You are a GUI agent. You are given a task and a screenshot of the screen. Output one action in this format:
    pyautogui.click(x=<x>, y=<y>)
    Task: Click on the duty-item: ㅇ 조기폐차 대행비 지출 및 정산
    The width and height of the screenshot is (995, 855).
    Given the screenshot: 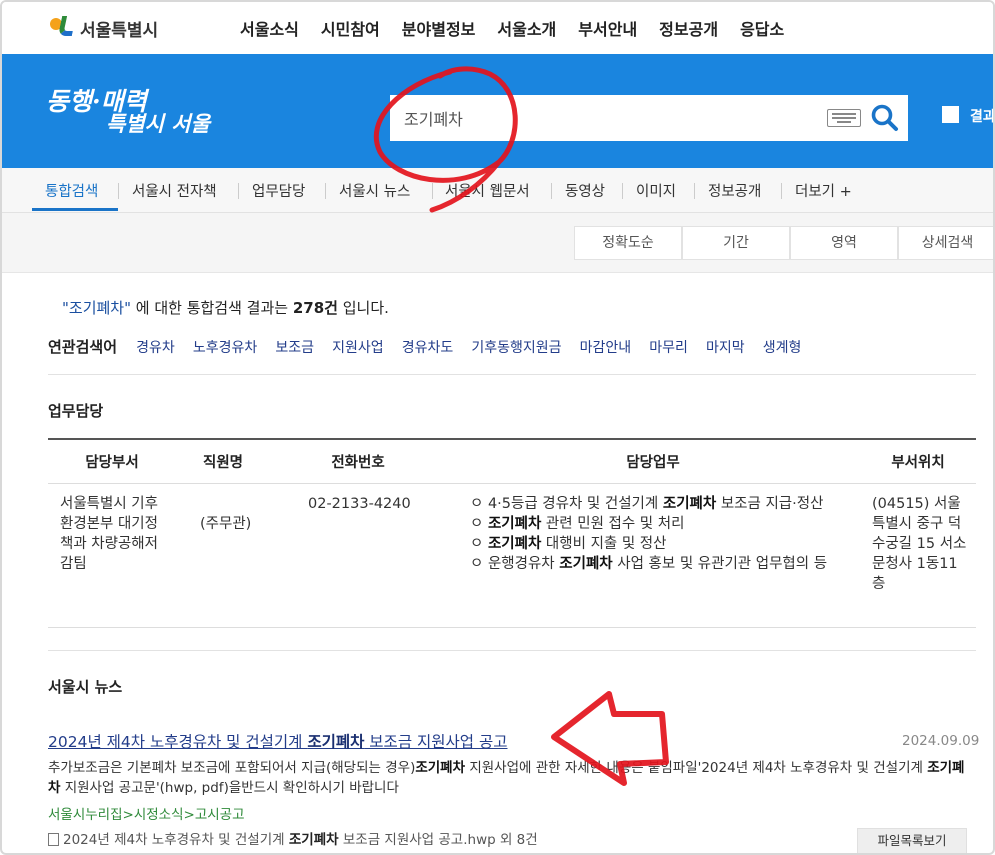 What is the action you would take?
    pyautogui.click(x=568, y=543)
    